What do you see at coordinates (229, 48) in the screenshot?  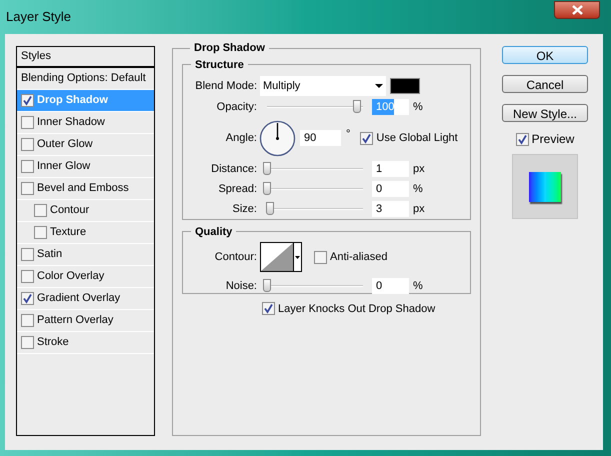 I see `group-title: Drop Shadow` at bounding box center [229, 48].